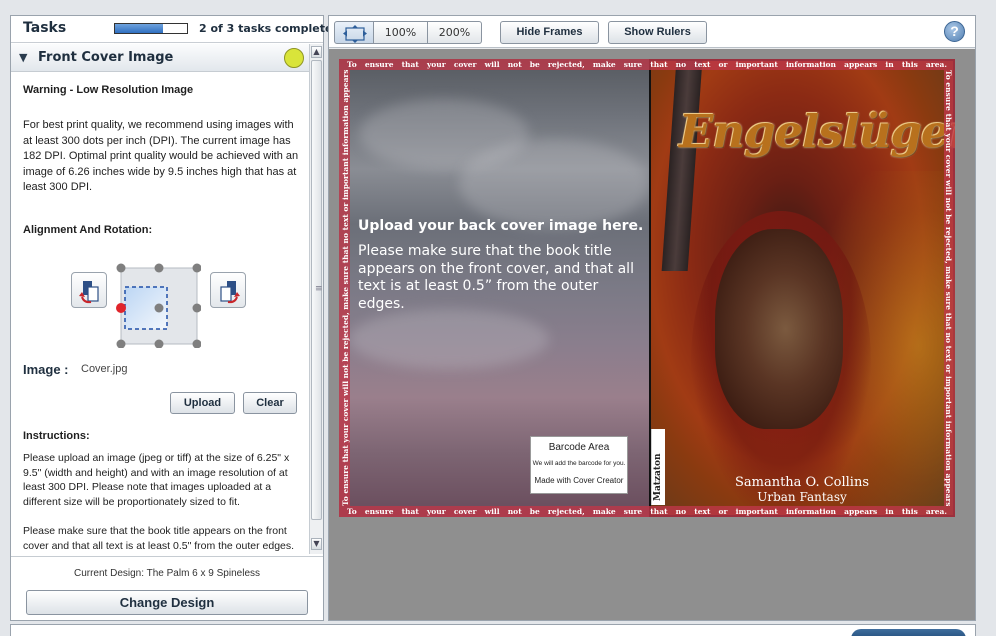 The image size is (996, 636). I want to click on fit-to-window-icon, so click(355, 34).